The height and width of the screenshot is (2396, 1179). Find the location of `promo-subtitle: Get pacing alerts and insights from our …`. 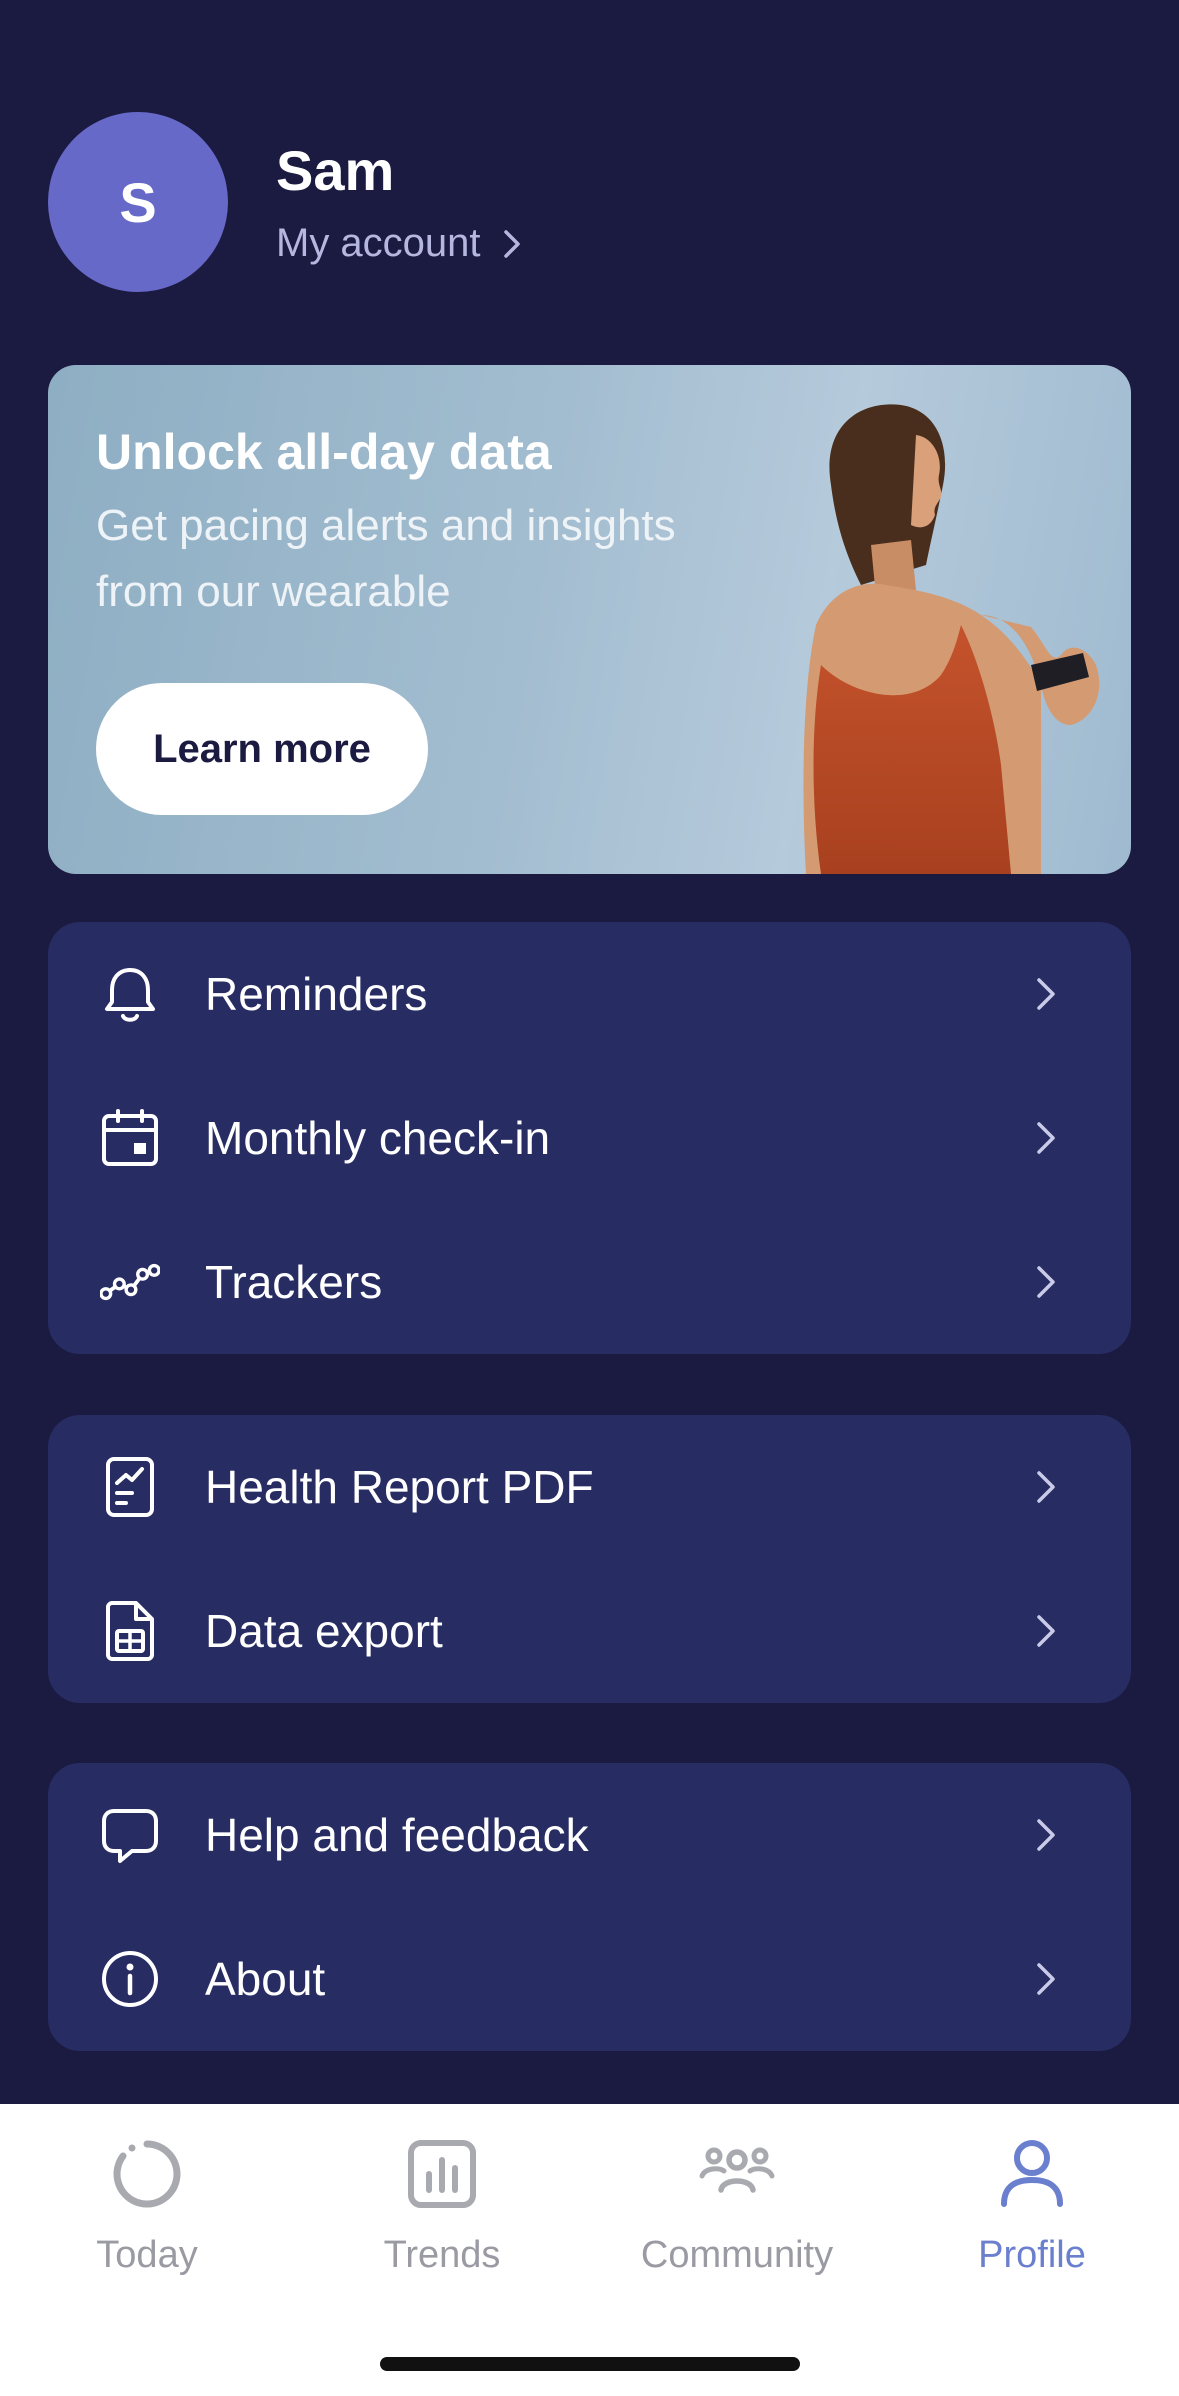

promo-subtitle: Get pacing alerts and insights from our … is located at coordinates (386, 558).